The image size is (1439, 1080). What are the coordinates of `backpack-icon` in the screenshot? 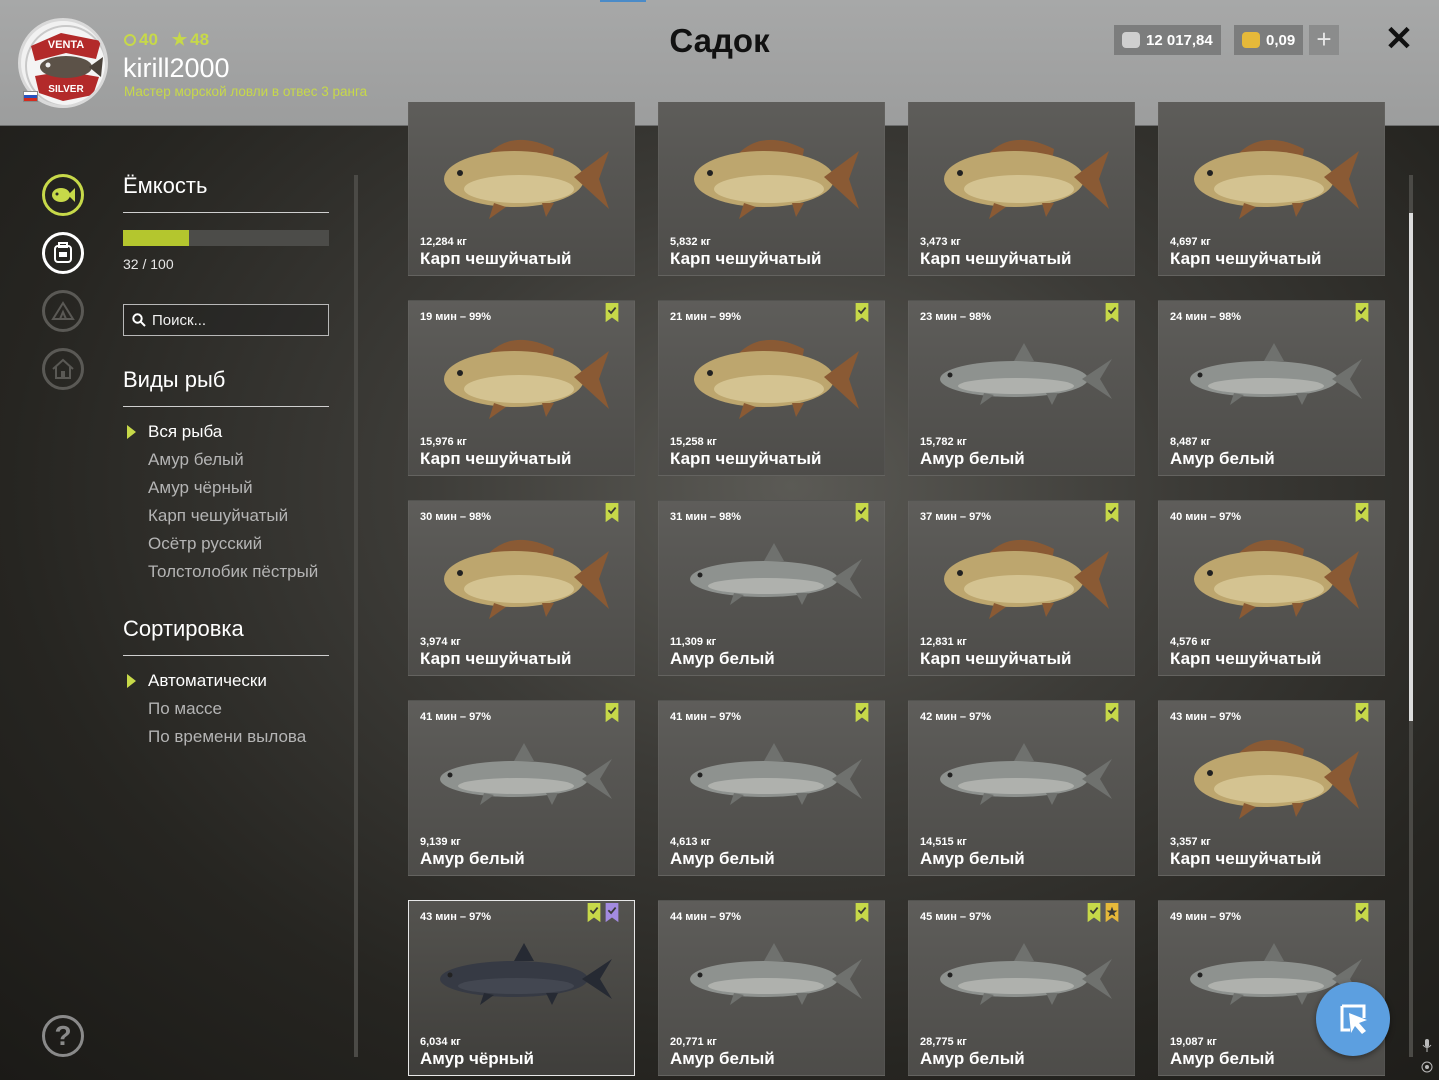 It's located at (63, 252).